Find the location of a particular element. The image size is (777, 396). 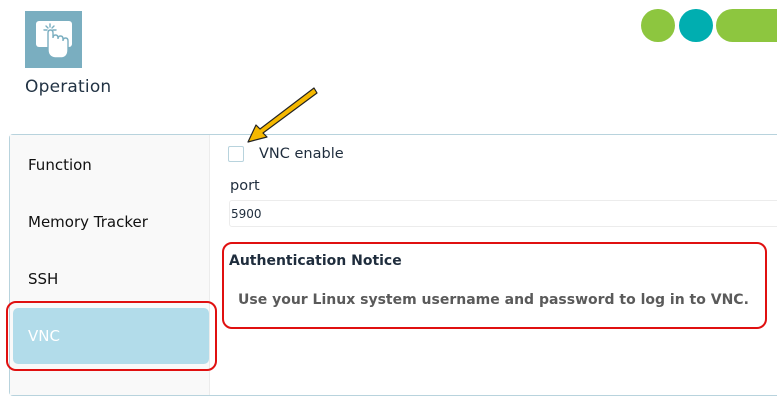

vnc-enable-row: VNC enable is located at coordinates (286, 154).